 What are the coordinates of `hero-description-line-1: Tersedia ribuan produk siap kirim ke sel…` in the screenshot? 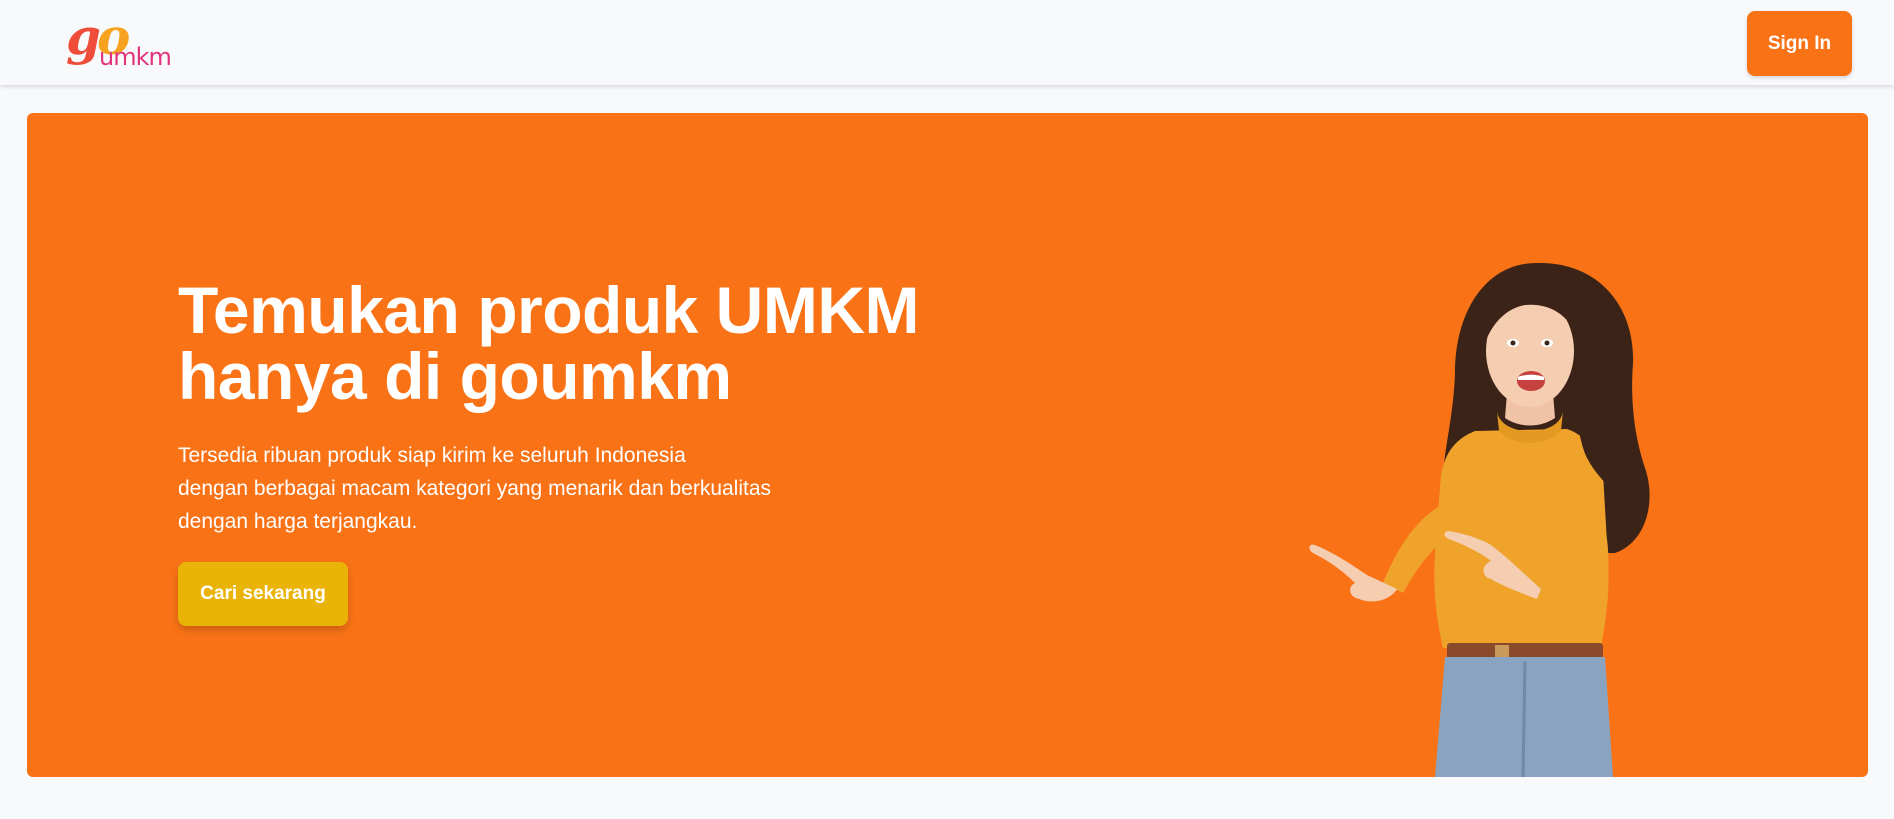 It's located at (432, 455).